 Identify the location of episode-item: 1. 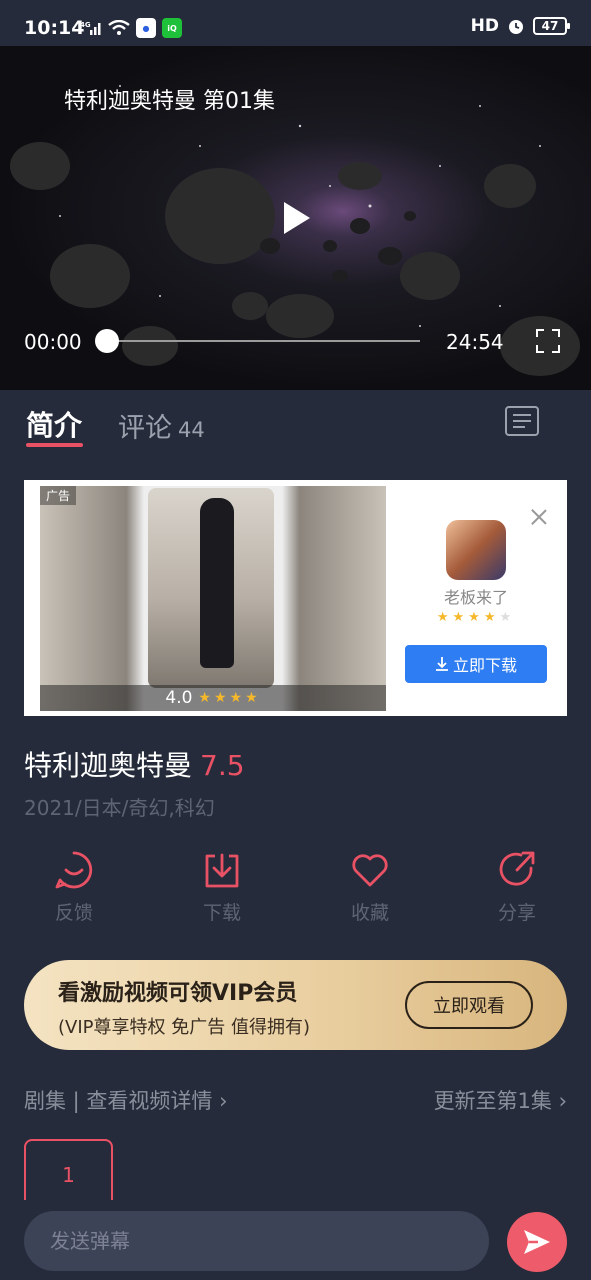
(68, 1174).